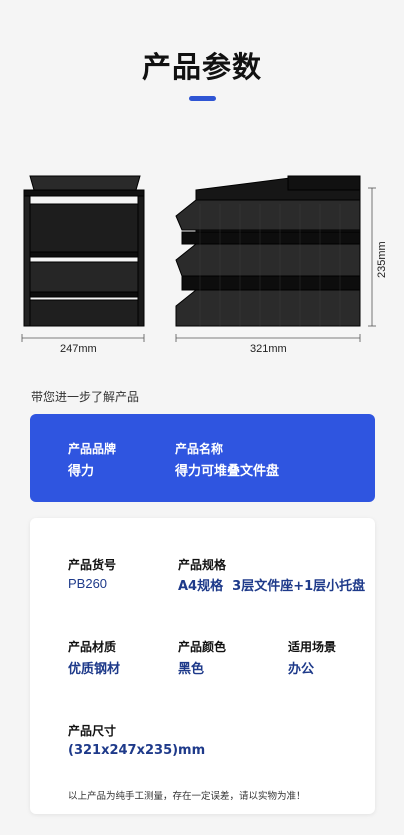 Image resolution: width=404 pixels, height=835 pixels. What do you see at coordinates (202, 565) in the screenshot?
I see `spec-label: 产品规格` at bounding box center [202, 565].